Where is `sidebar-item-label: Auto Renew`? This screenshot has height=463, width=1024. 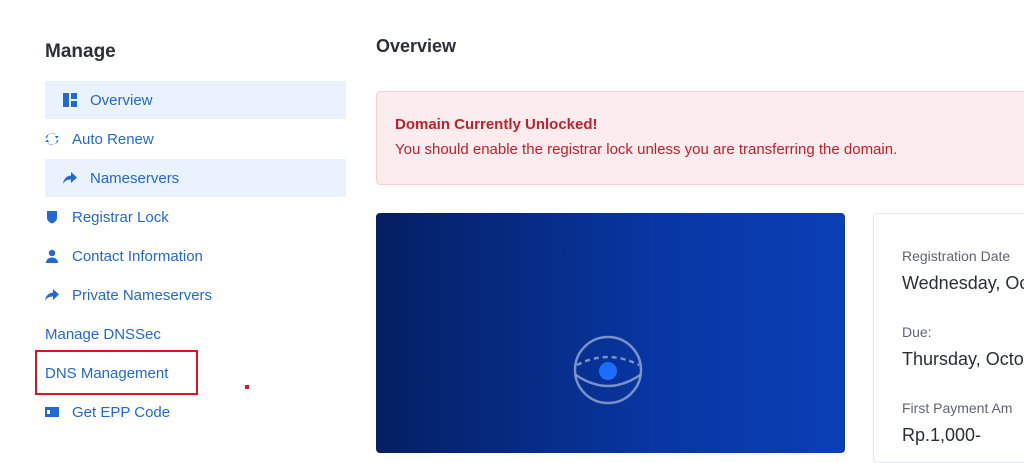 sidebar-item-label: Auto Renew is located at coordinates (113, 139).